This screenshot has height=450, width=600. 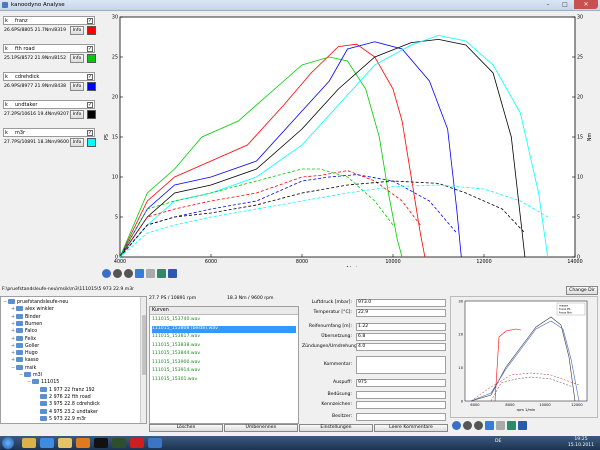 What do you see at coordinates (49, 76) in the screenshot?
I see `car-name-box: k cdrehdick ✓` at bounding box center [49, 76].